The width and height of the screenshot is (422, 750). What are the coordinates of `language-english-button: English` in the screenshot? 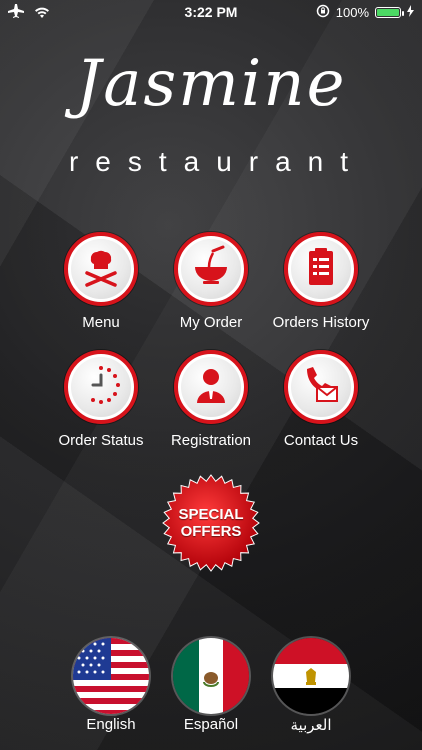 It's located at (111, 685).